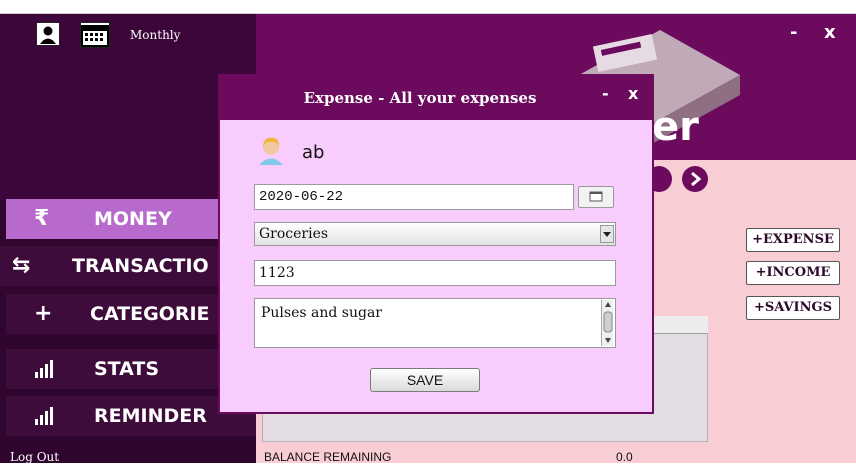 The width and height of the screenshot is (856, 464). What do you see at coordinates (425, 380) in the screenshot?
I see `save-button: SAVE` at bounding box center [425, 380].